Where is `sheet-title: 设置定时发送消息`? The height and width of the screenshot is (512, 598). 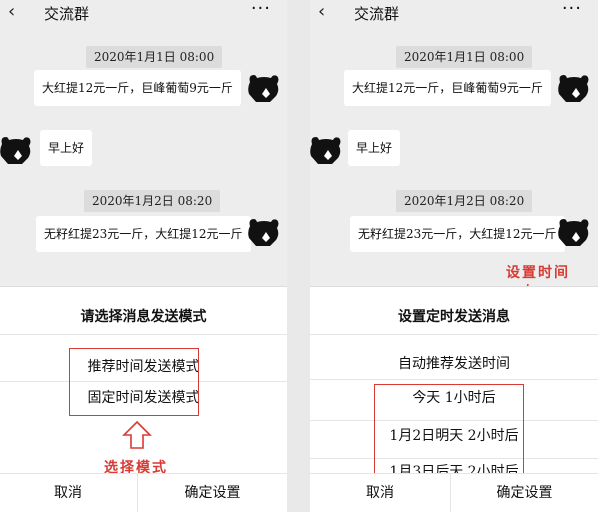 sheet-title: 设置定时发送消息 is located at coordinates (454, 317).